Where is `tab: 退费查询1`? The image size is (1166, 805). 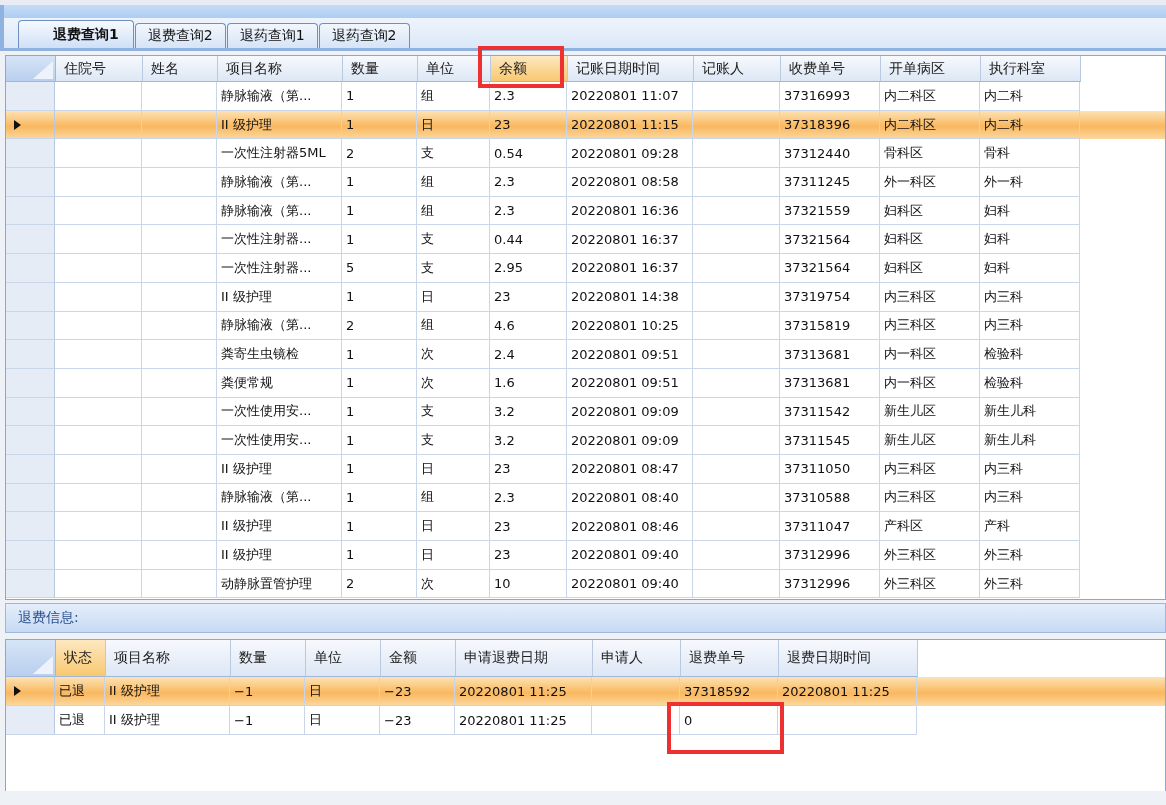
tab: 退费查询1 is located at coordinates (76, 34).